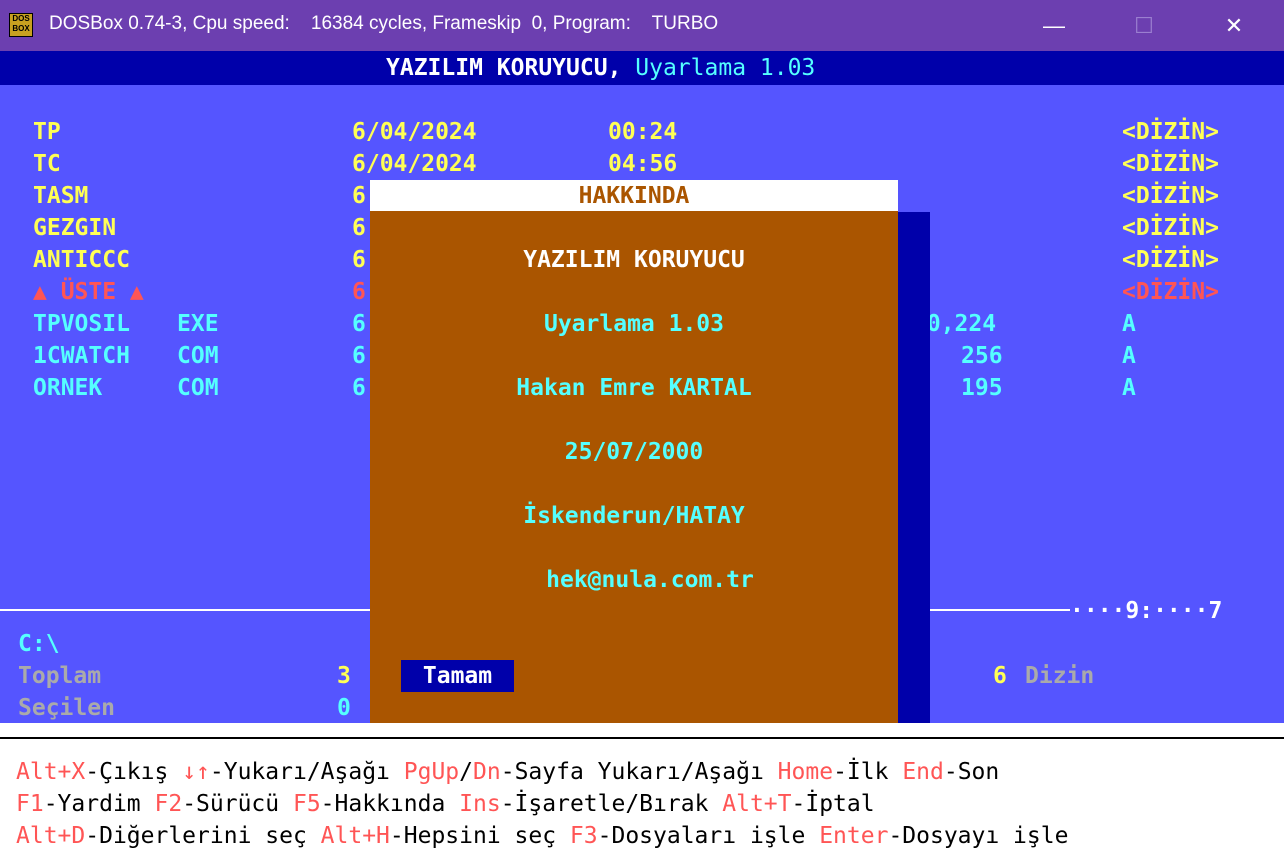  What do you see at coordinates (650, 580) in the screenshot?
I see `dialog-email: hek@nula.com.tr` at bounding box center [650, 580].